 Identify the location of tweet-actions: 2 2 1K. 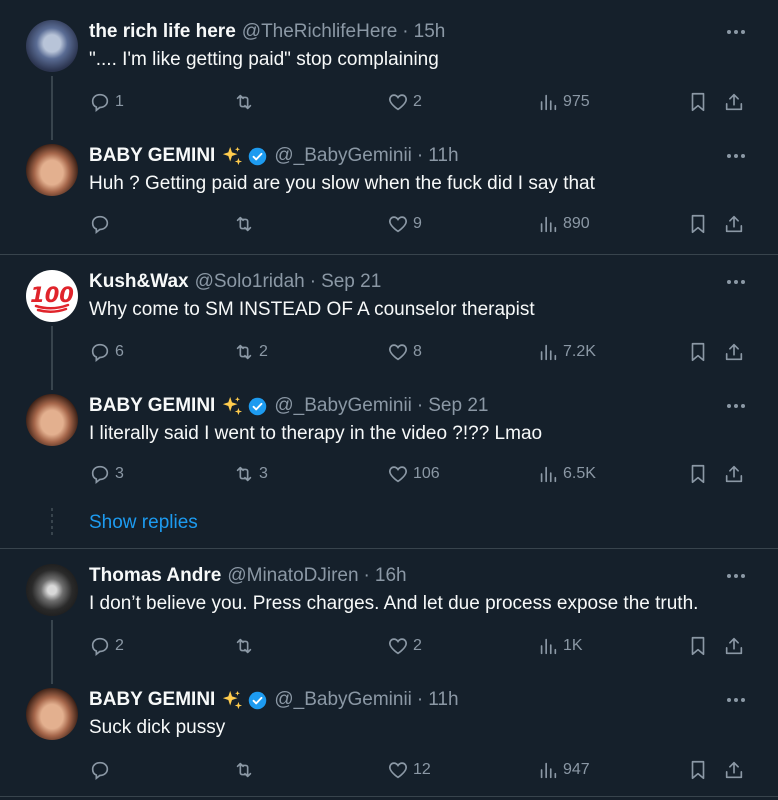
(419, 646).